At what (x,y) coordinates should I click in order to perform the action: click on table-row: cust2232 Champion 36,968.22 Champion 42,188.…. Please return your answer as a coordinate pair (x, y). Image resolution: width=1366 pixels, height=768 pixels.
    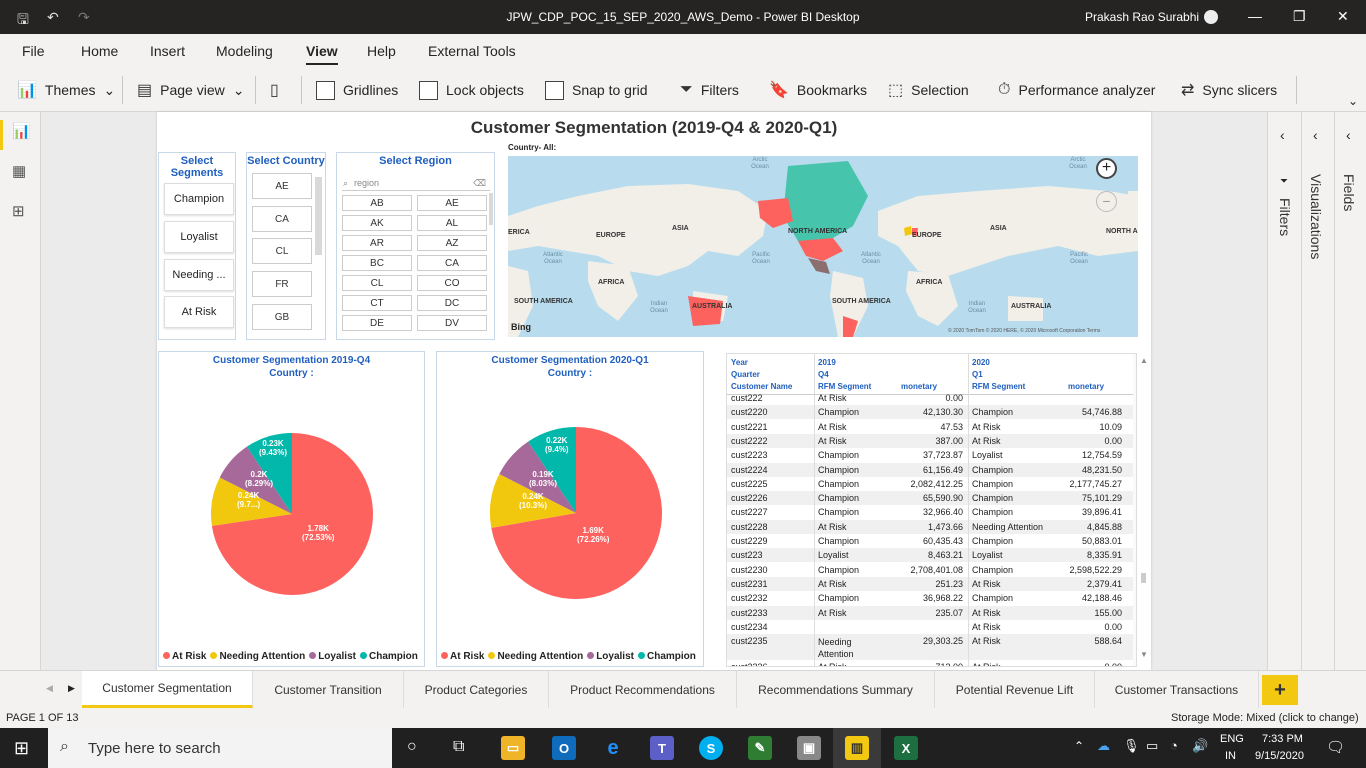
    Looking at the image, I should click on (931, 598).